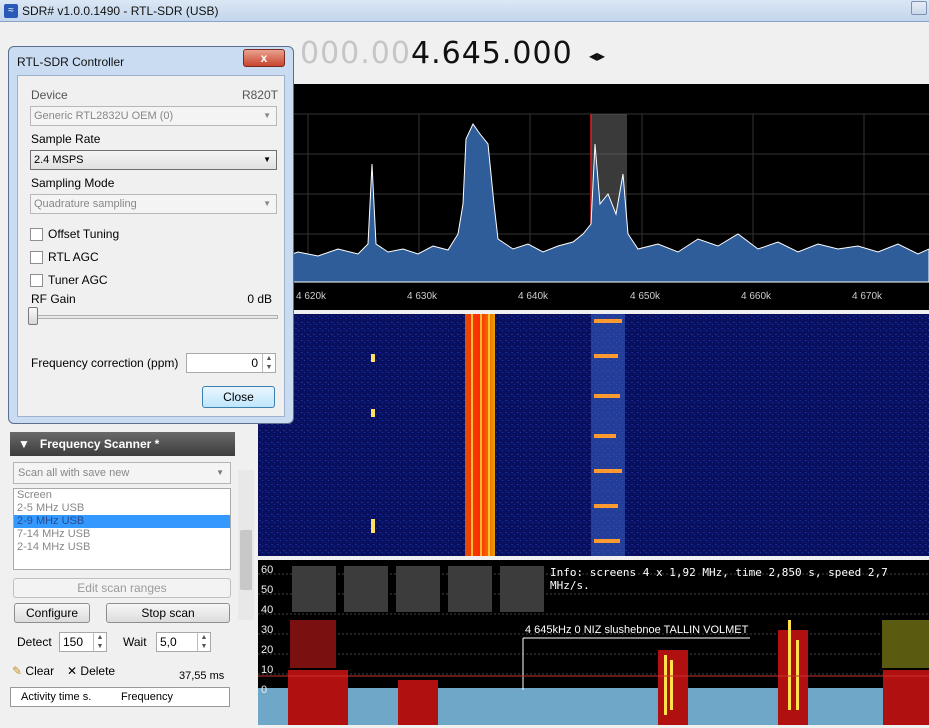 This screenshot has height=728, width=929. What do you see at coordinates (122, 508) in the screenshot?
I see `list-item: 2-5 MHz USB` at bounding box center [122, 508].